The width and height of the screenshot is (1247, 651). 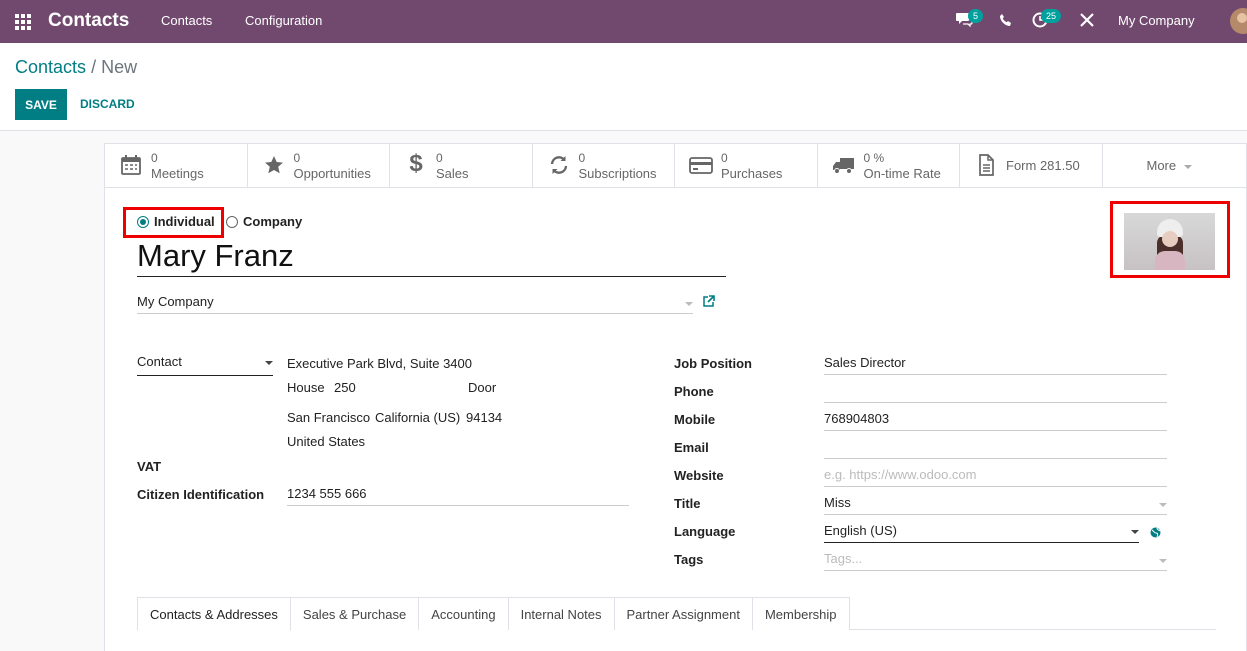 I want to click on discard-button: DISCARD, so click(x=107, y=104).